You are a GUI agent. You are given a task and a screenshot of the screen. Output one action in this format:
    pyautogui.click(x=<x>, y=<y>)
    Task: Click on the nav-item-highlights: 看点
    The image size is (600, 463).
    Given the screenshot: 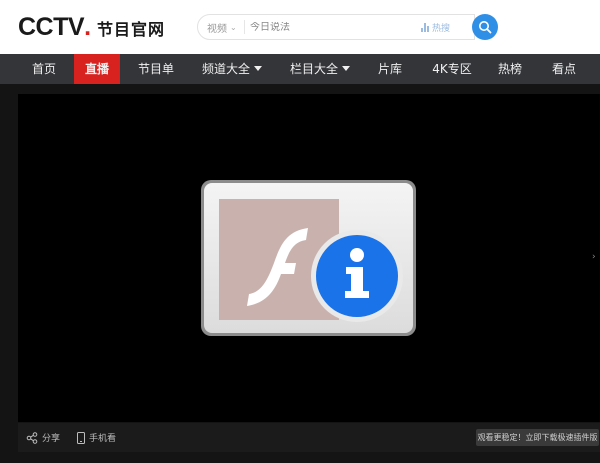 What is the action you would take?
    pyautogui.click(x=564, y=69)
    